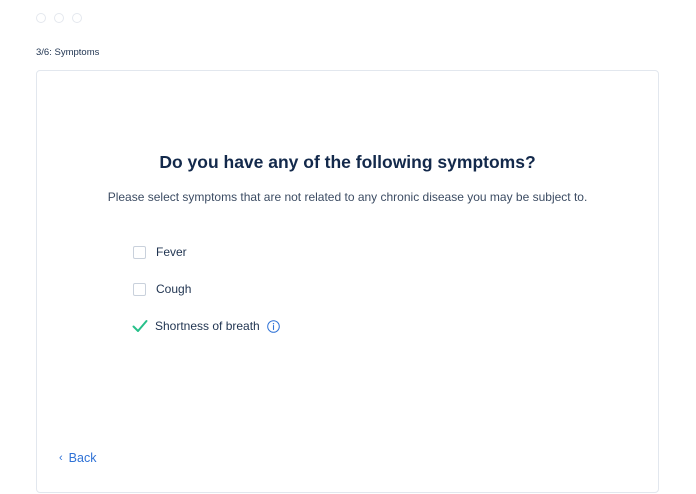  I want to click on window-dot-minimize, so click(59, 18).